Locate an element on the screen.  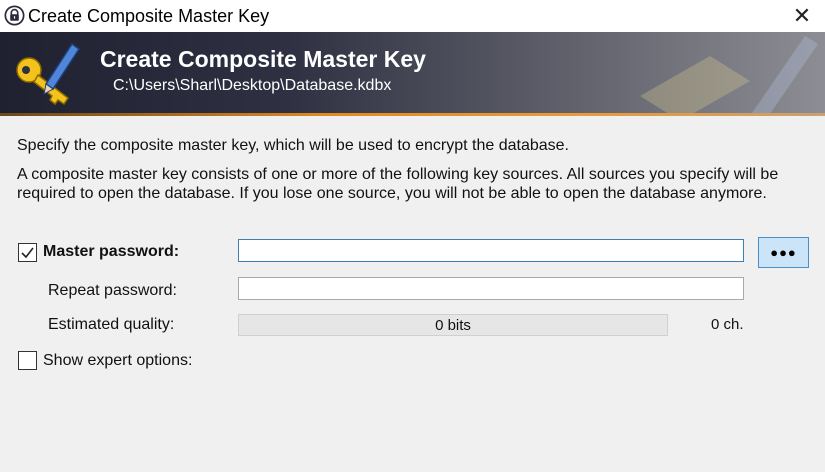
show-password-button: ●●● is located at coordinates (783, 252).